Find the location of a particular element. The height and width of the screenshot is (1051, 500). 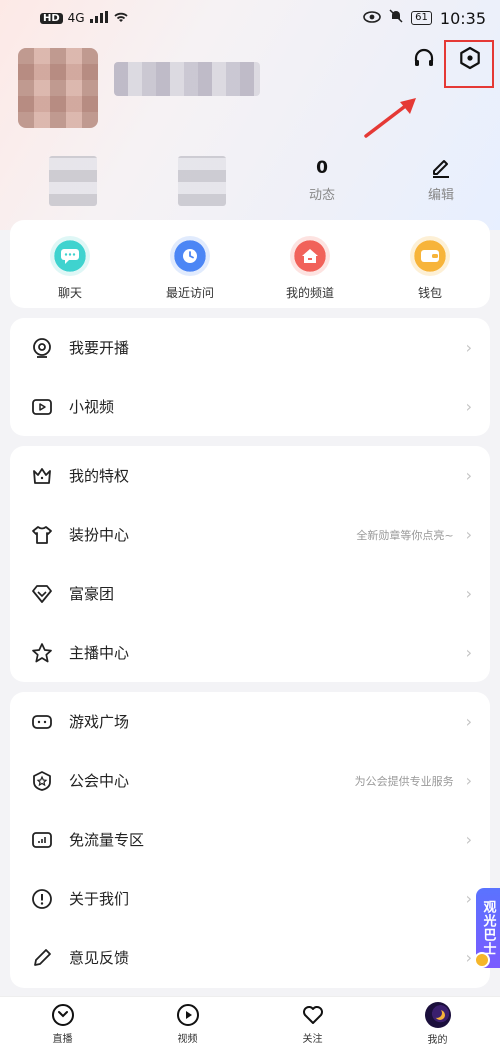

menu-item-rich-club: 富豪团 › is located at coordinates (250, 593).